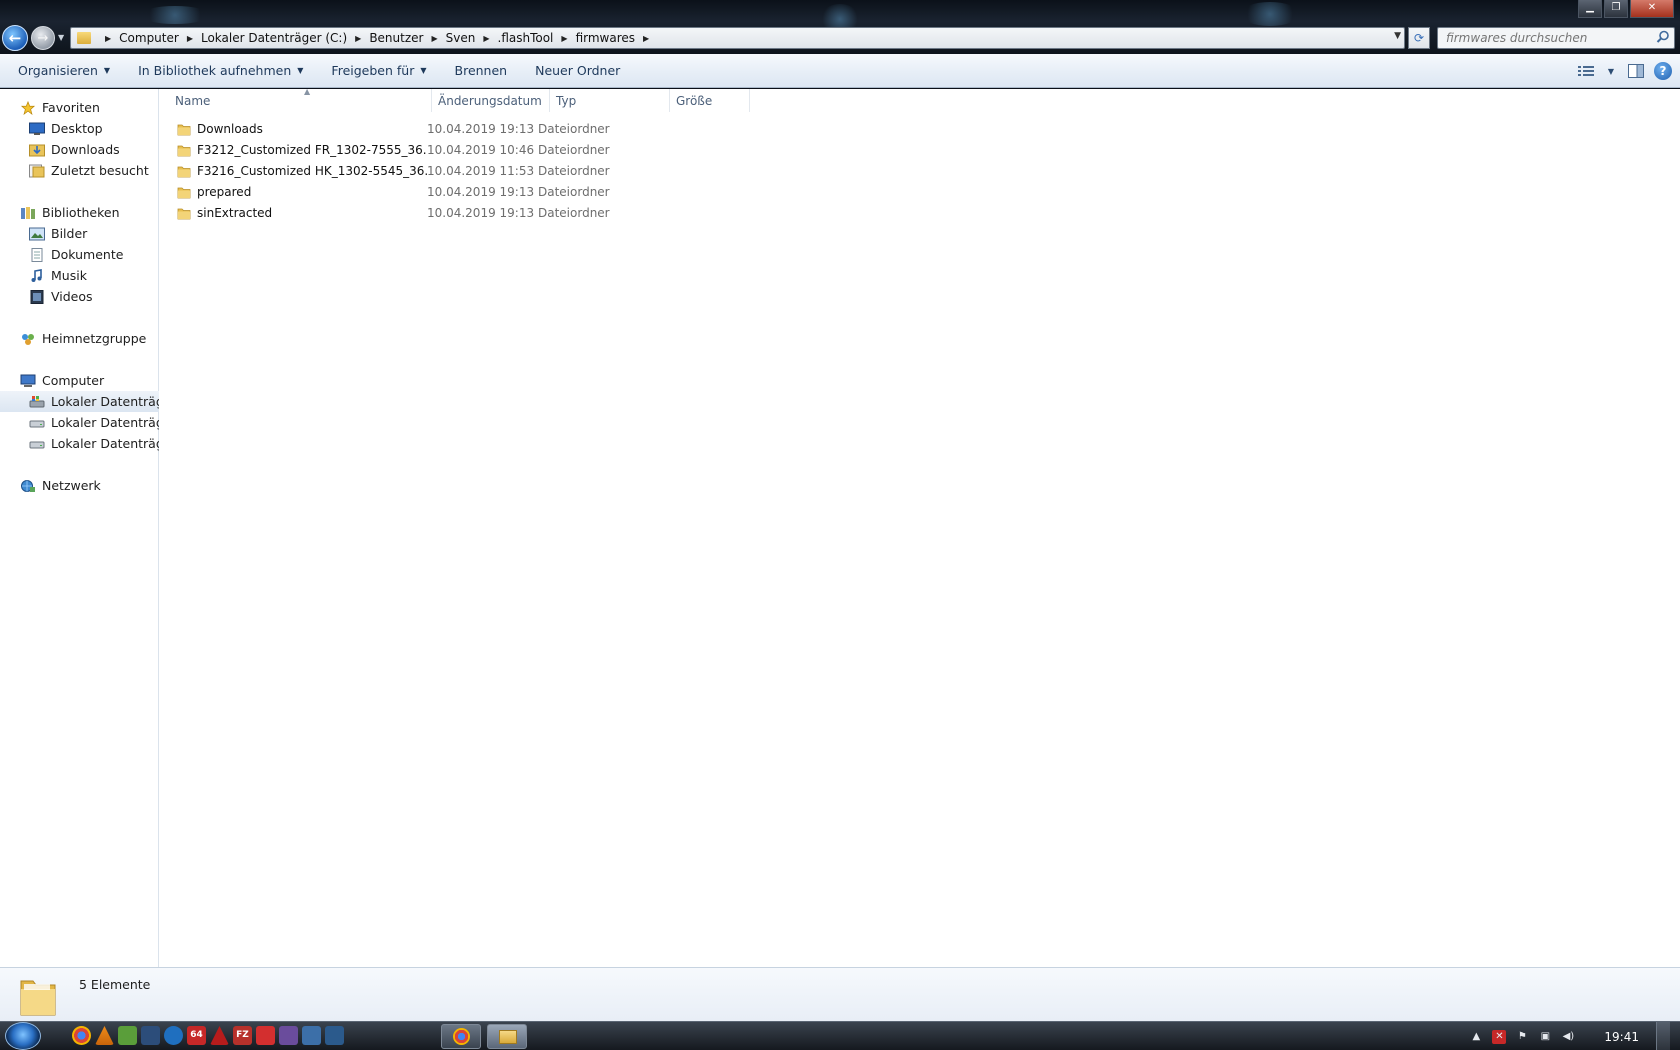 The image size is (1680, 1050). I want to click on nav-item-drive-c: Lokaler Datenträger, so click(88, 401).